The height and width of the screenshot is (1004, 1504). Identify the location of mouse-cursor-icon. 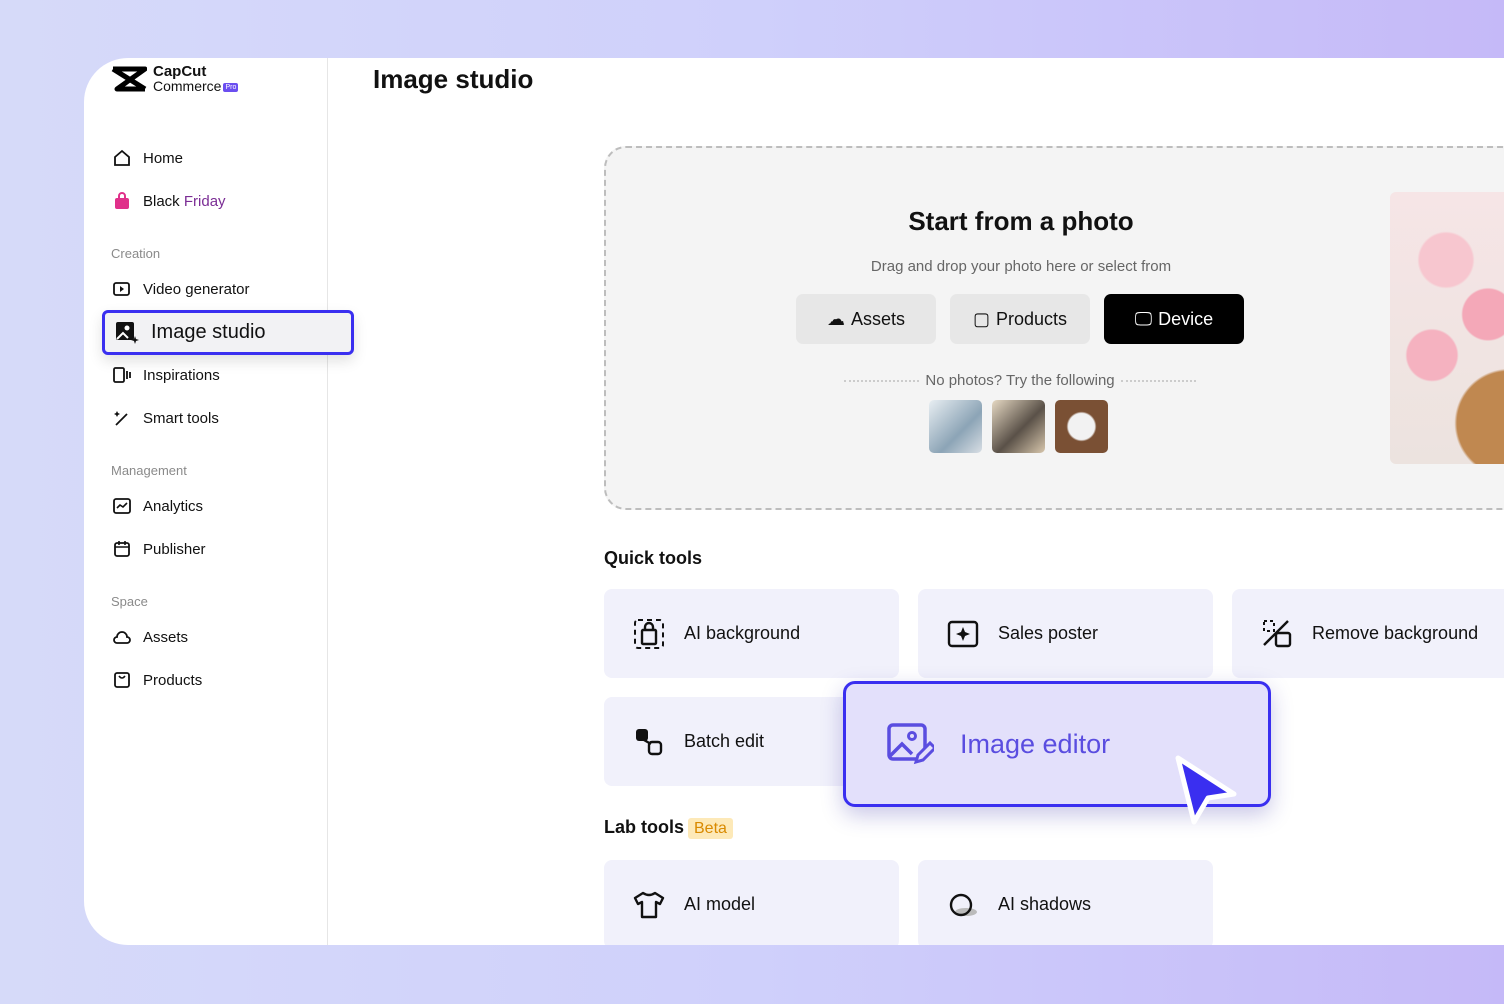
(1206, 790).